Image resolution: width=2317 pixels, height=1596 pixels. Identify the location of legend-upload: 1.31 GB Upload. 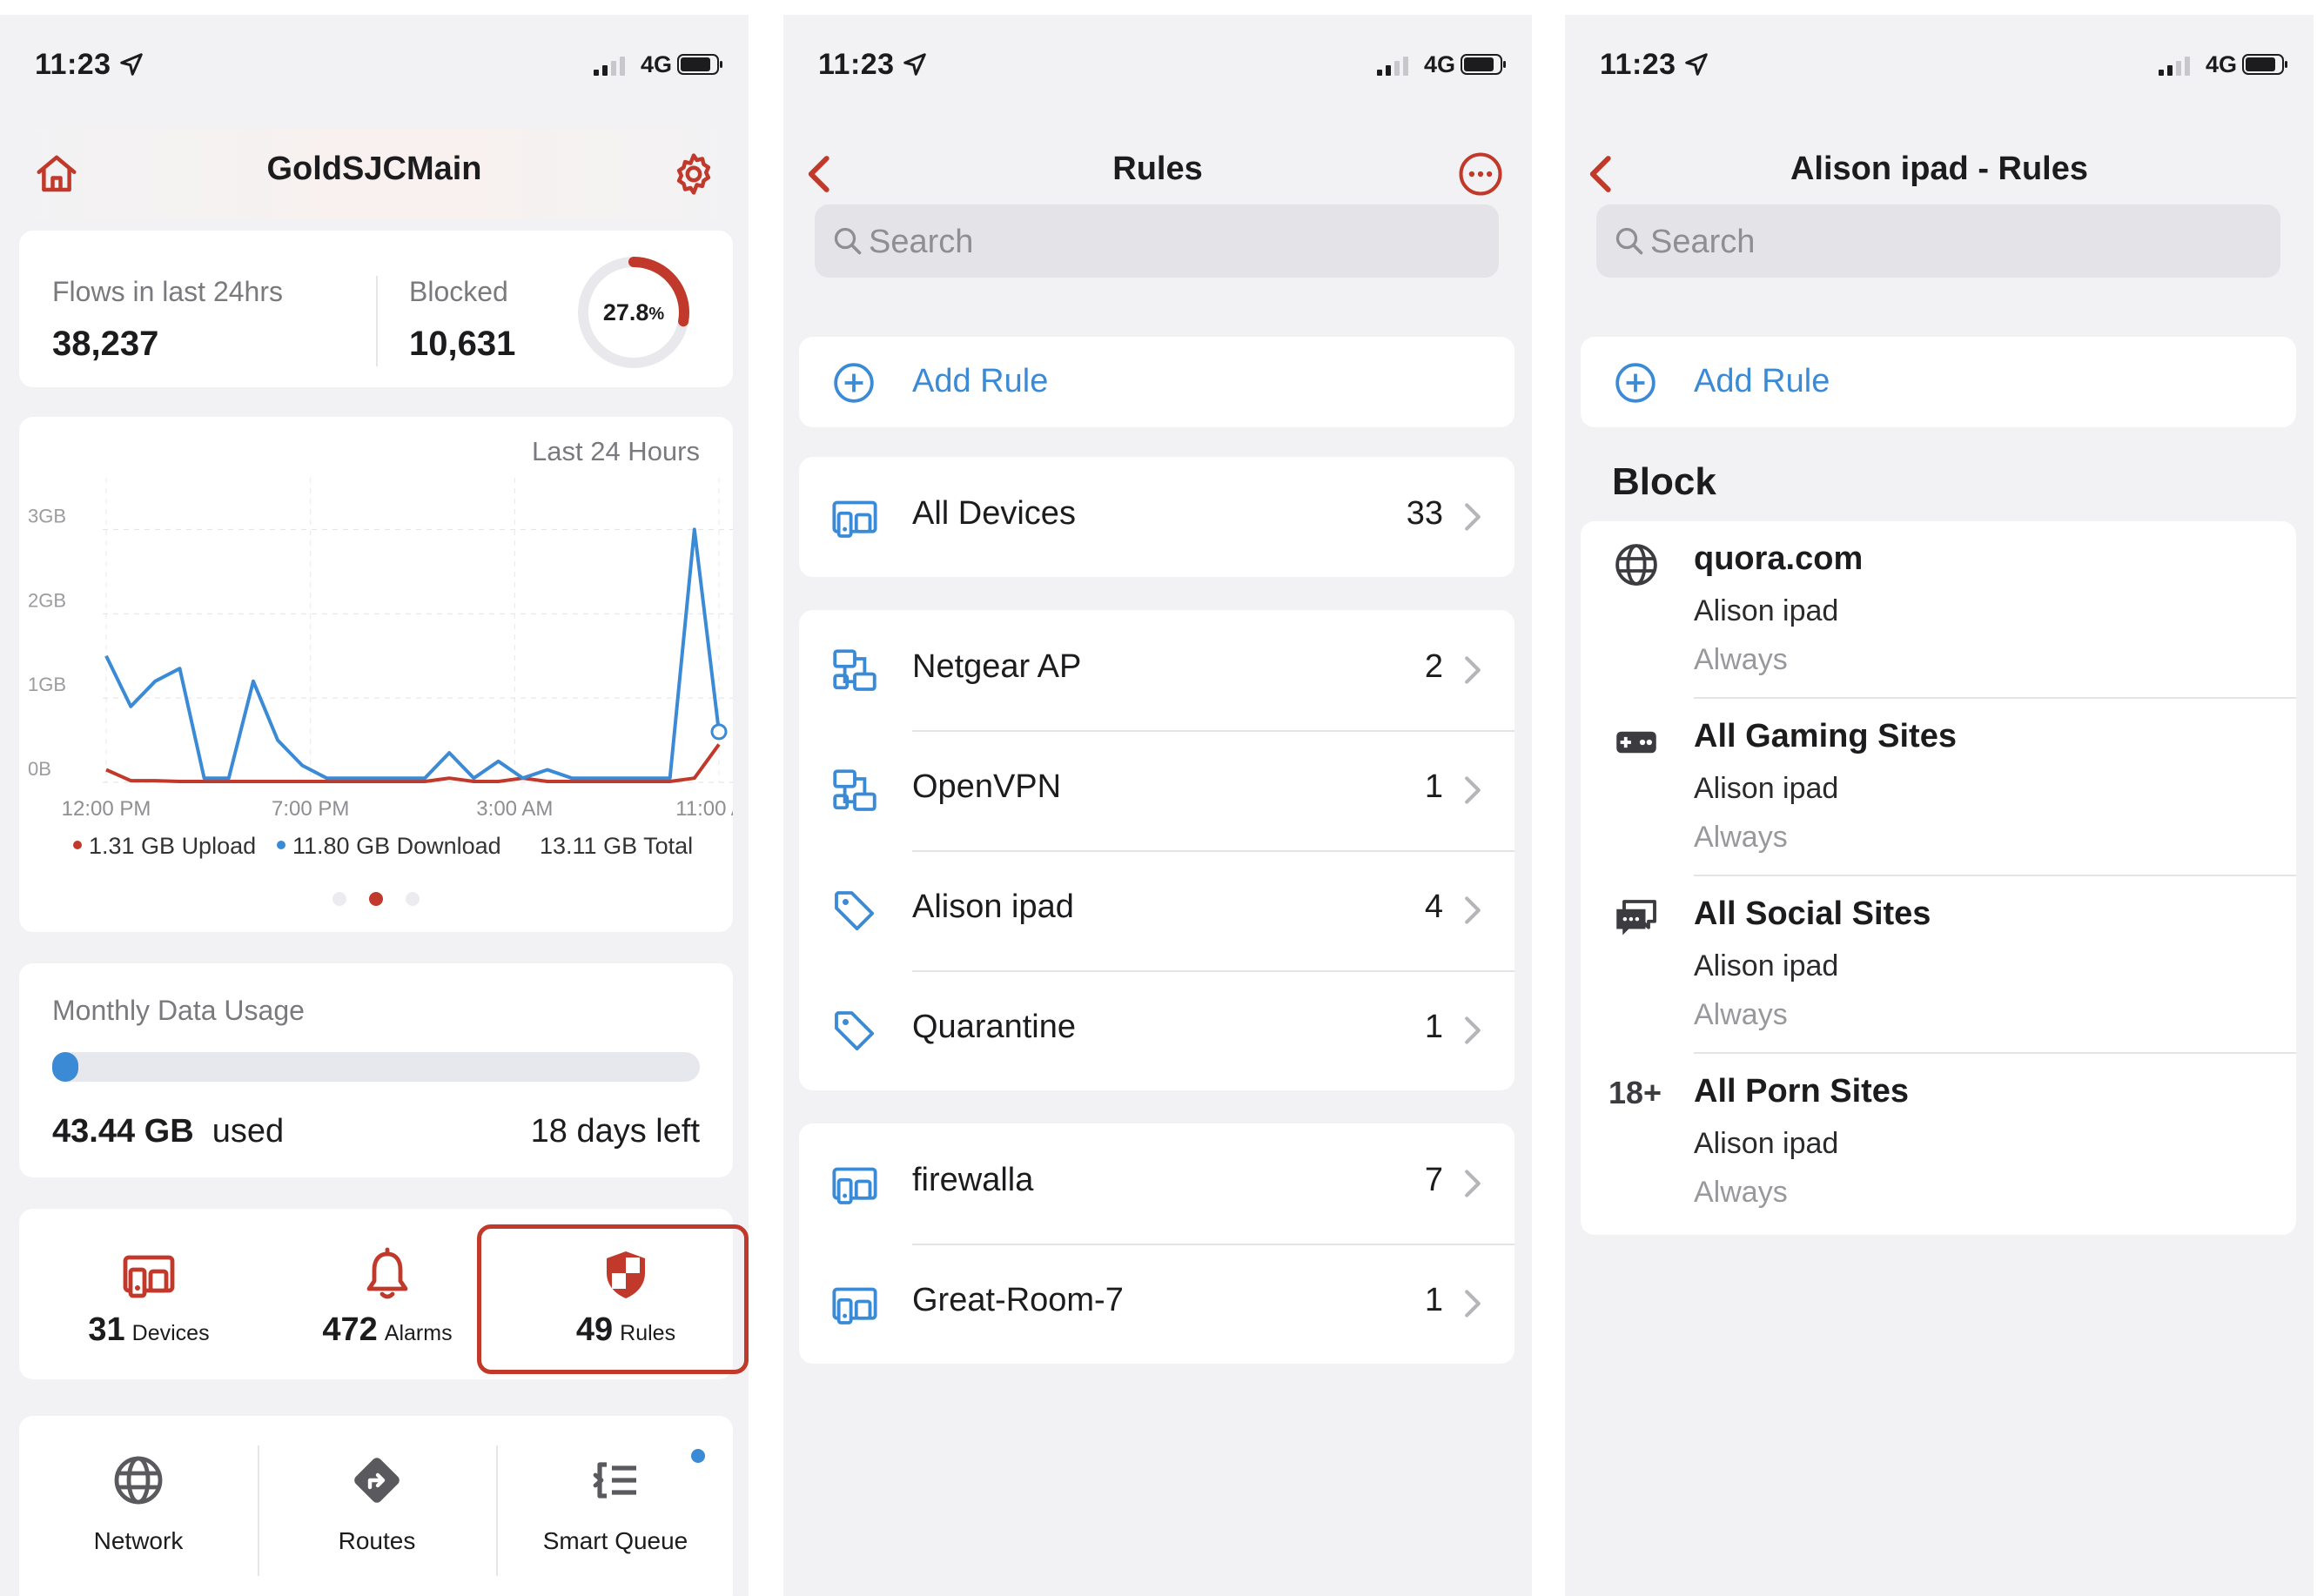
(165, 846).